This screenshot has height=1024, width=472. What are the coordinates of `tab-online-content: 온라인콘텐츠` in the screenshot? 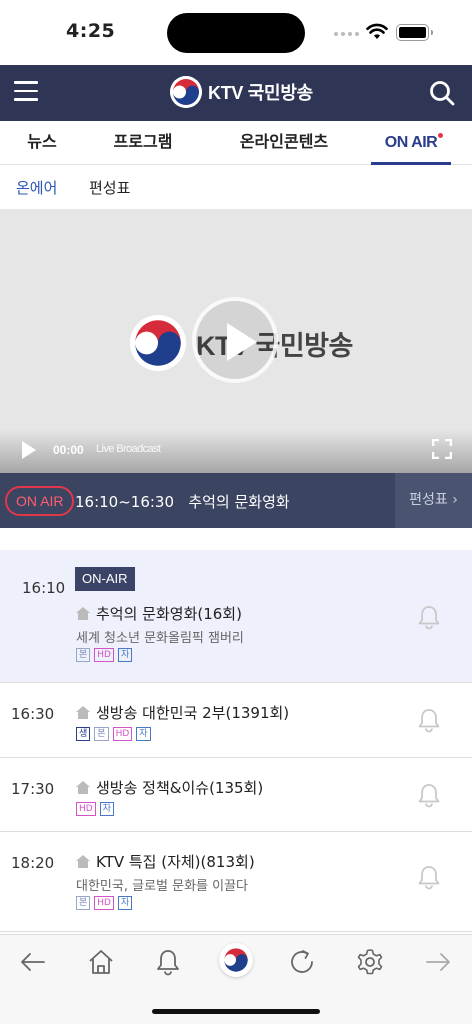 It's located at (284, 143).